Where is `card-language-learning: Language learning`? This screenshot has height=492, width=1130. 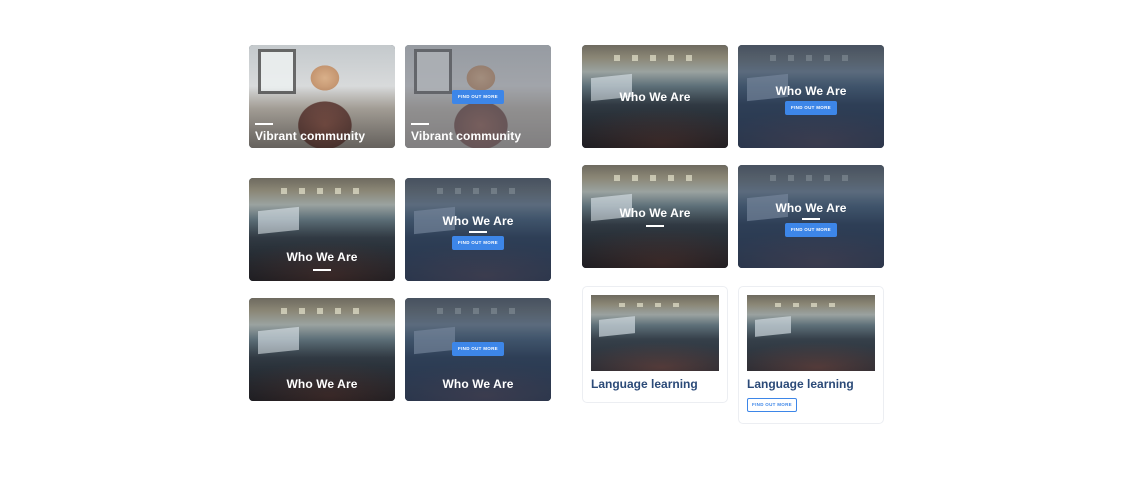
card-language-learning: Language learning is located at coordinates (655, 344).